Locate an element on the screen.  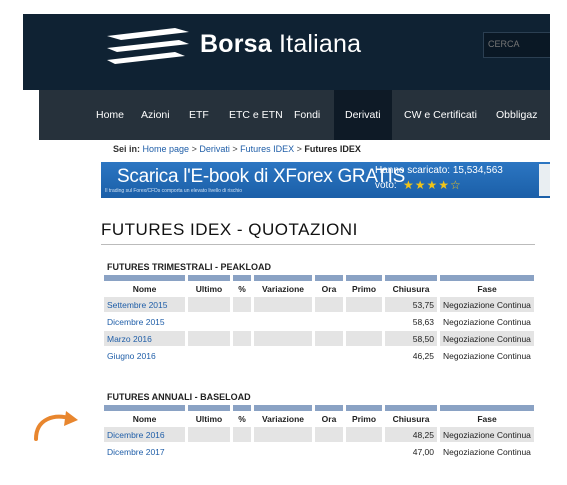
breadcrumb-futures-idex: Futures IDEX is located at coordinates (267, 149).